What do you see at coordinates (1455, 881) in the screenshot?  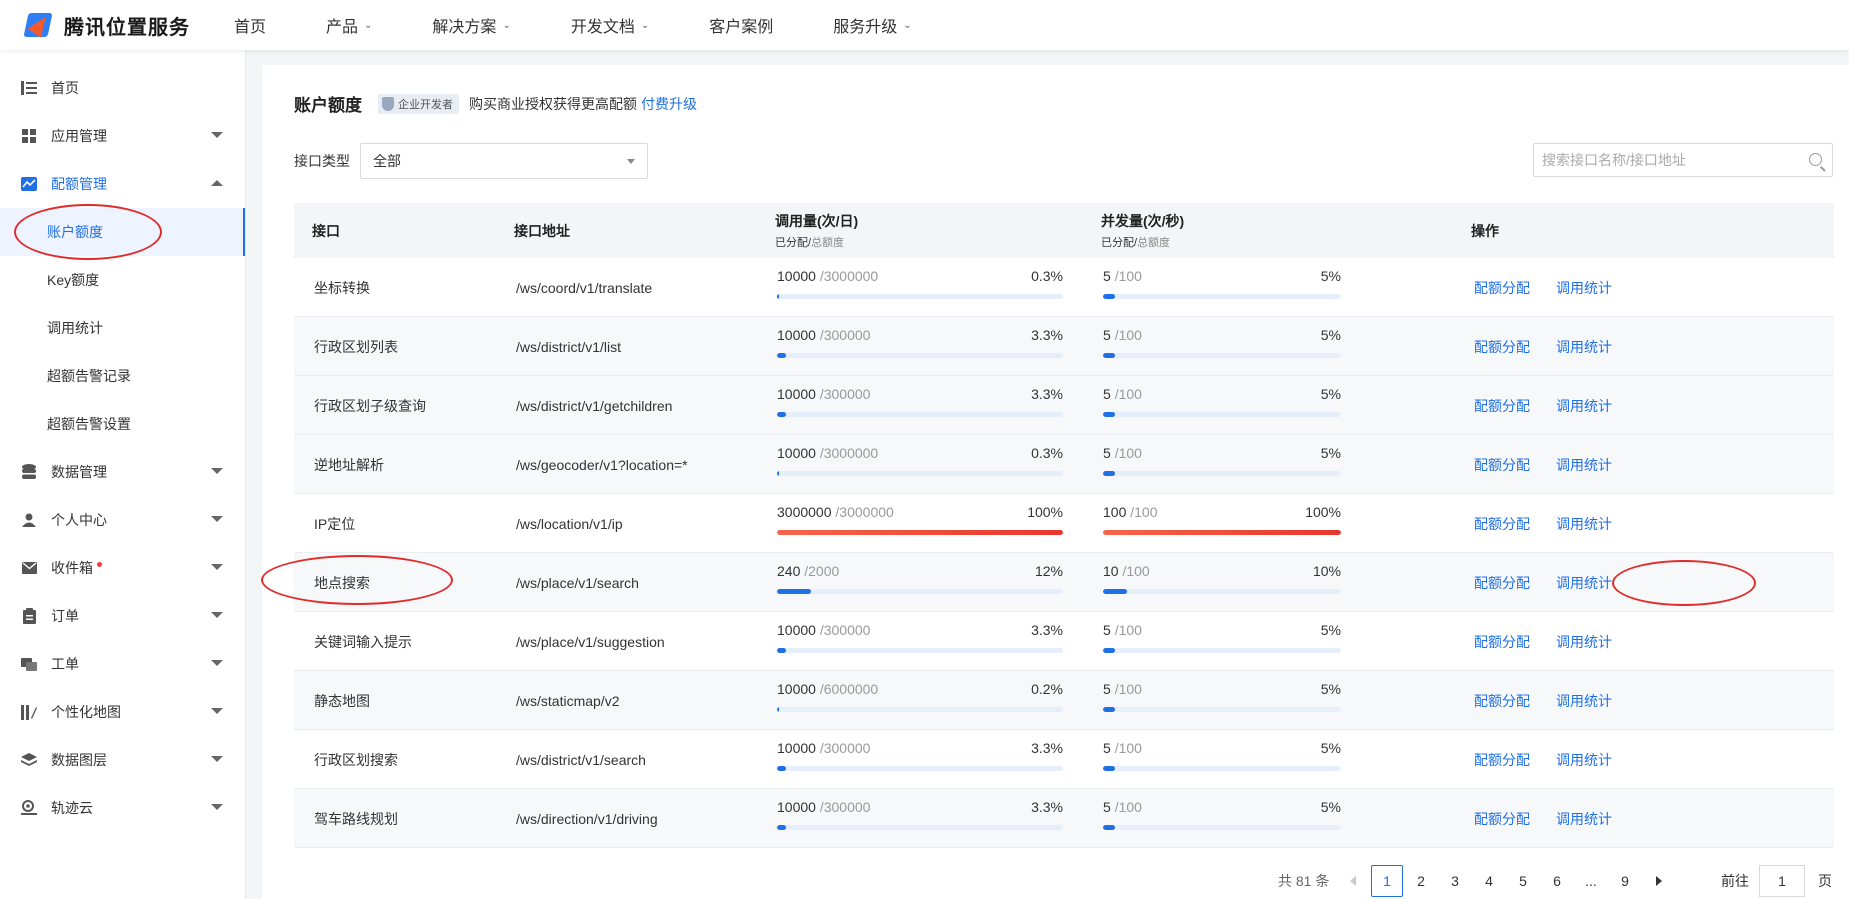 I see `page-button: 3` at bounding box center [1455, 881].